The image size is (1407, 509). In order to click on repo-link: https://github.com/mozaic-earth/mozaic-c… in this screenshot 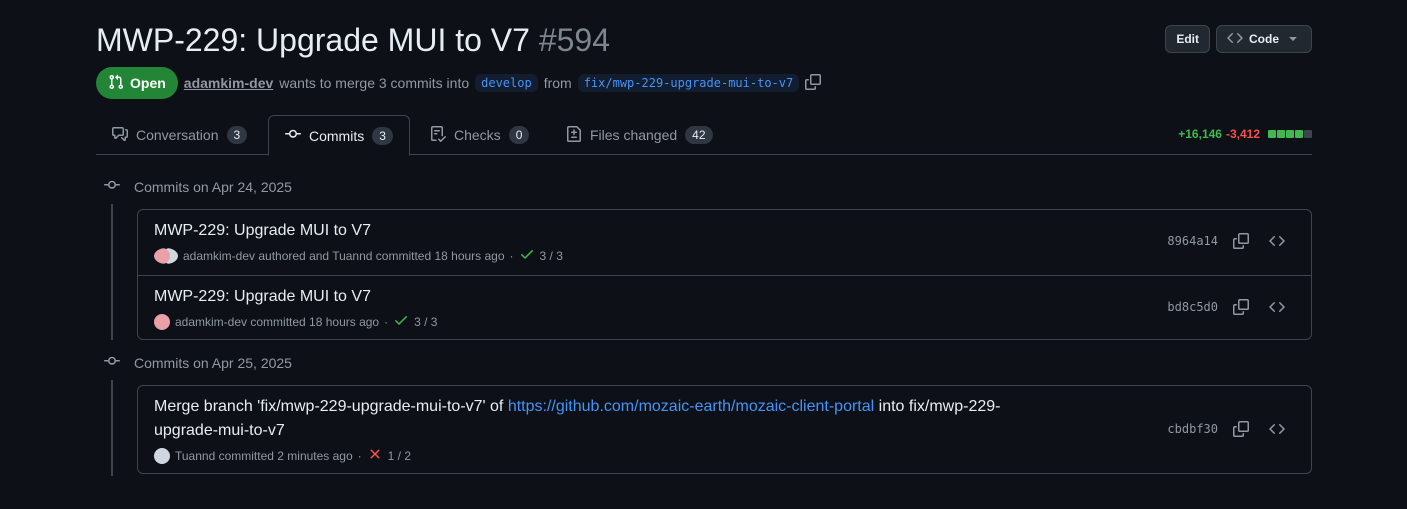, I will do `click(691, 406)`.